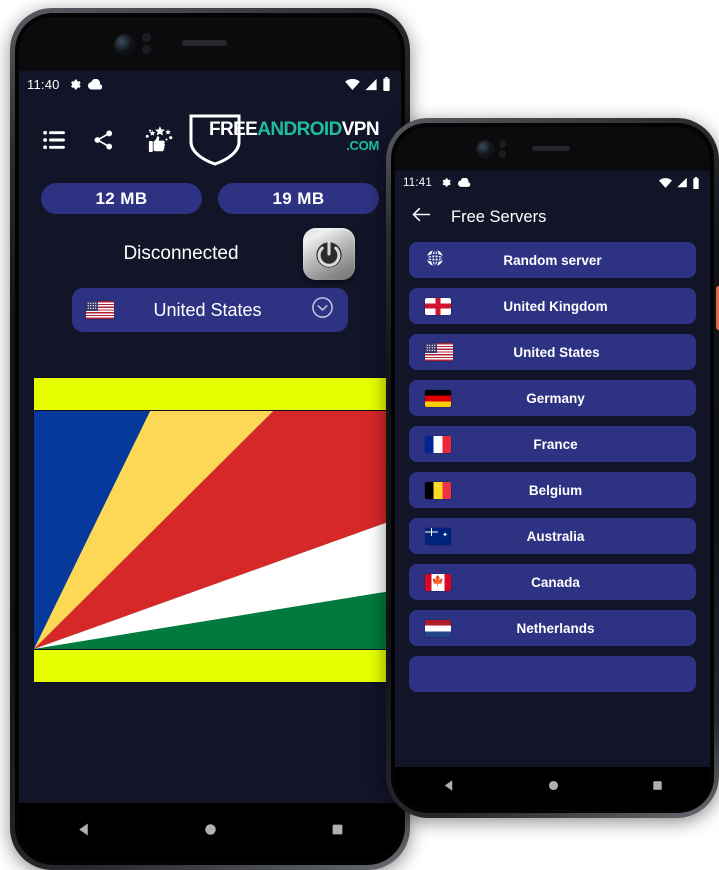 The height and width of the screenshot is (870, 719). What do you see at coordinates (556, 352) in the screenshot?
I see `server-name: United States` at bounding box center [556, 352].